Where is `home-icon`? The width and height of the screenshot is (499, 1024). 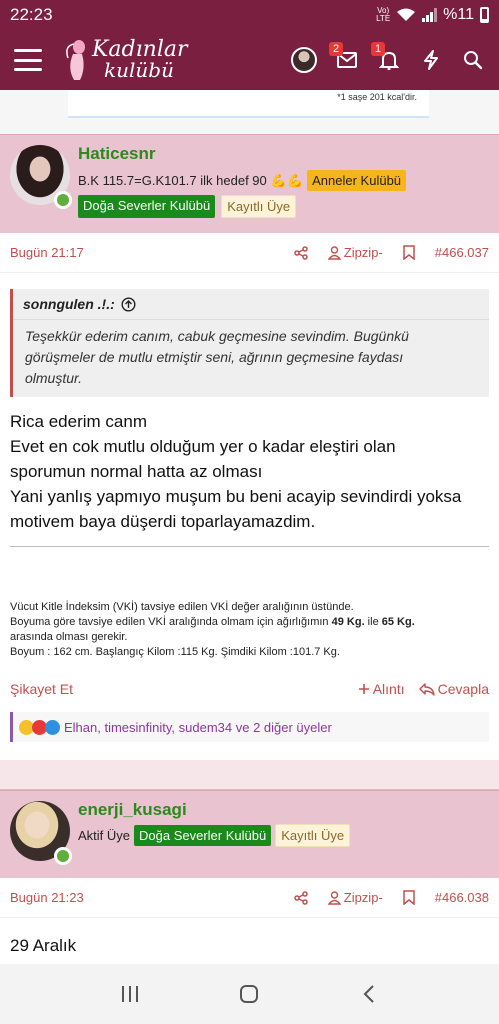
home-icon is located at coordinates (249, 994).